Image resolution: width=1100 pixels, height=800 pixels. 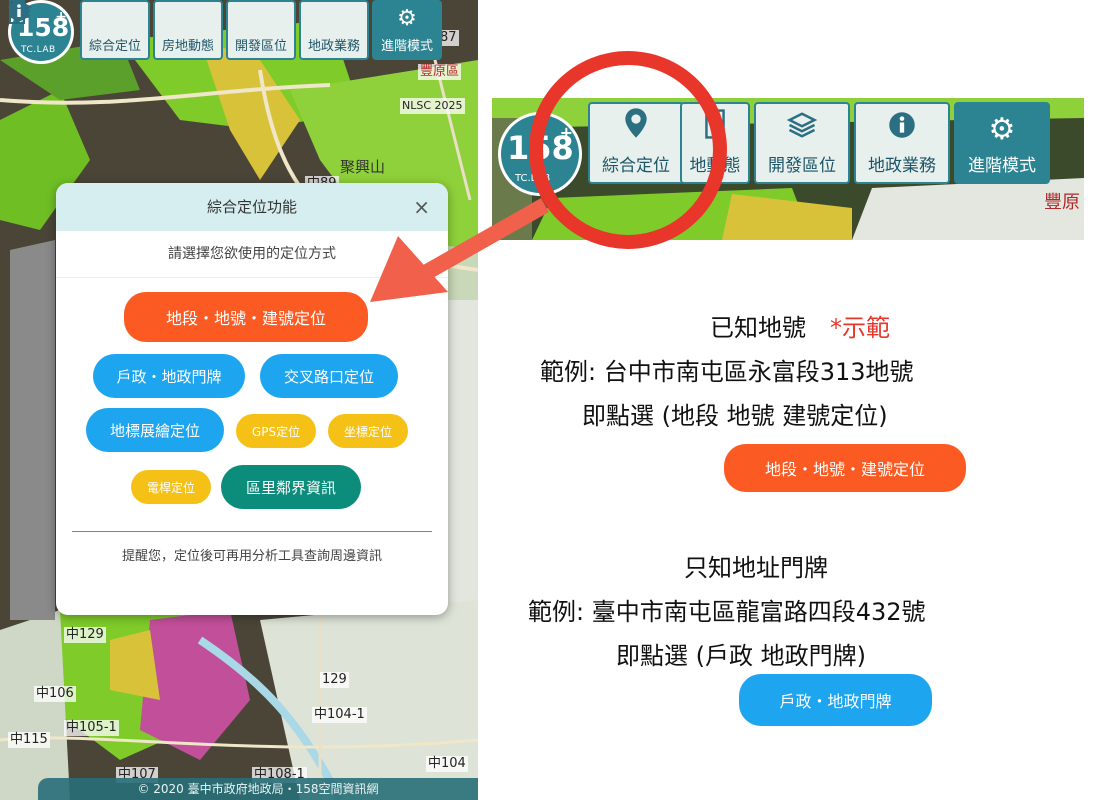 What do you see at coordinates (741, 656) in the screenshot?
I see `case2-action: 即點選 (戶政 地政門牌)` at bounding box center [741, 656].